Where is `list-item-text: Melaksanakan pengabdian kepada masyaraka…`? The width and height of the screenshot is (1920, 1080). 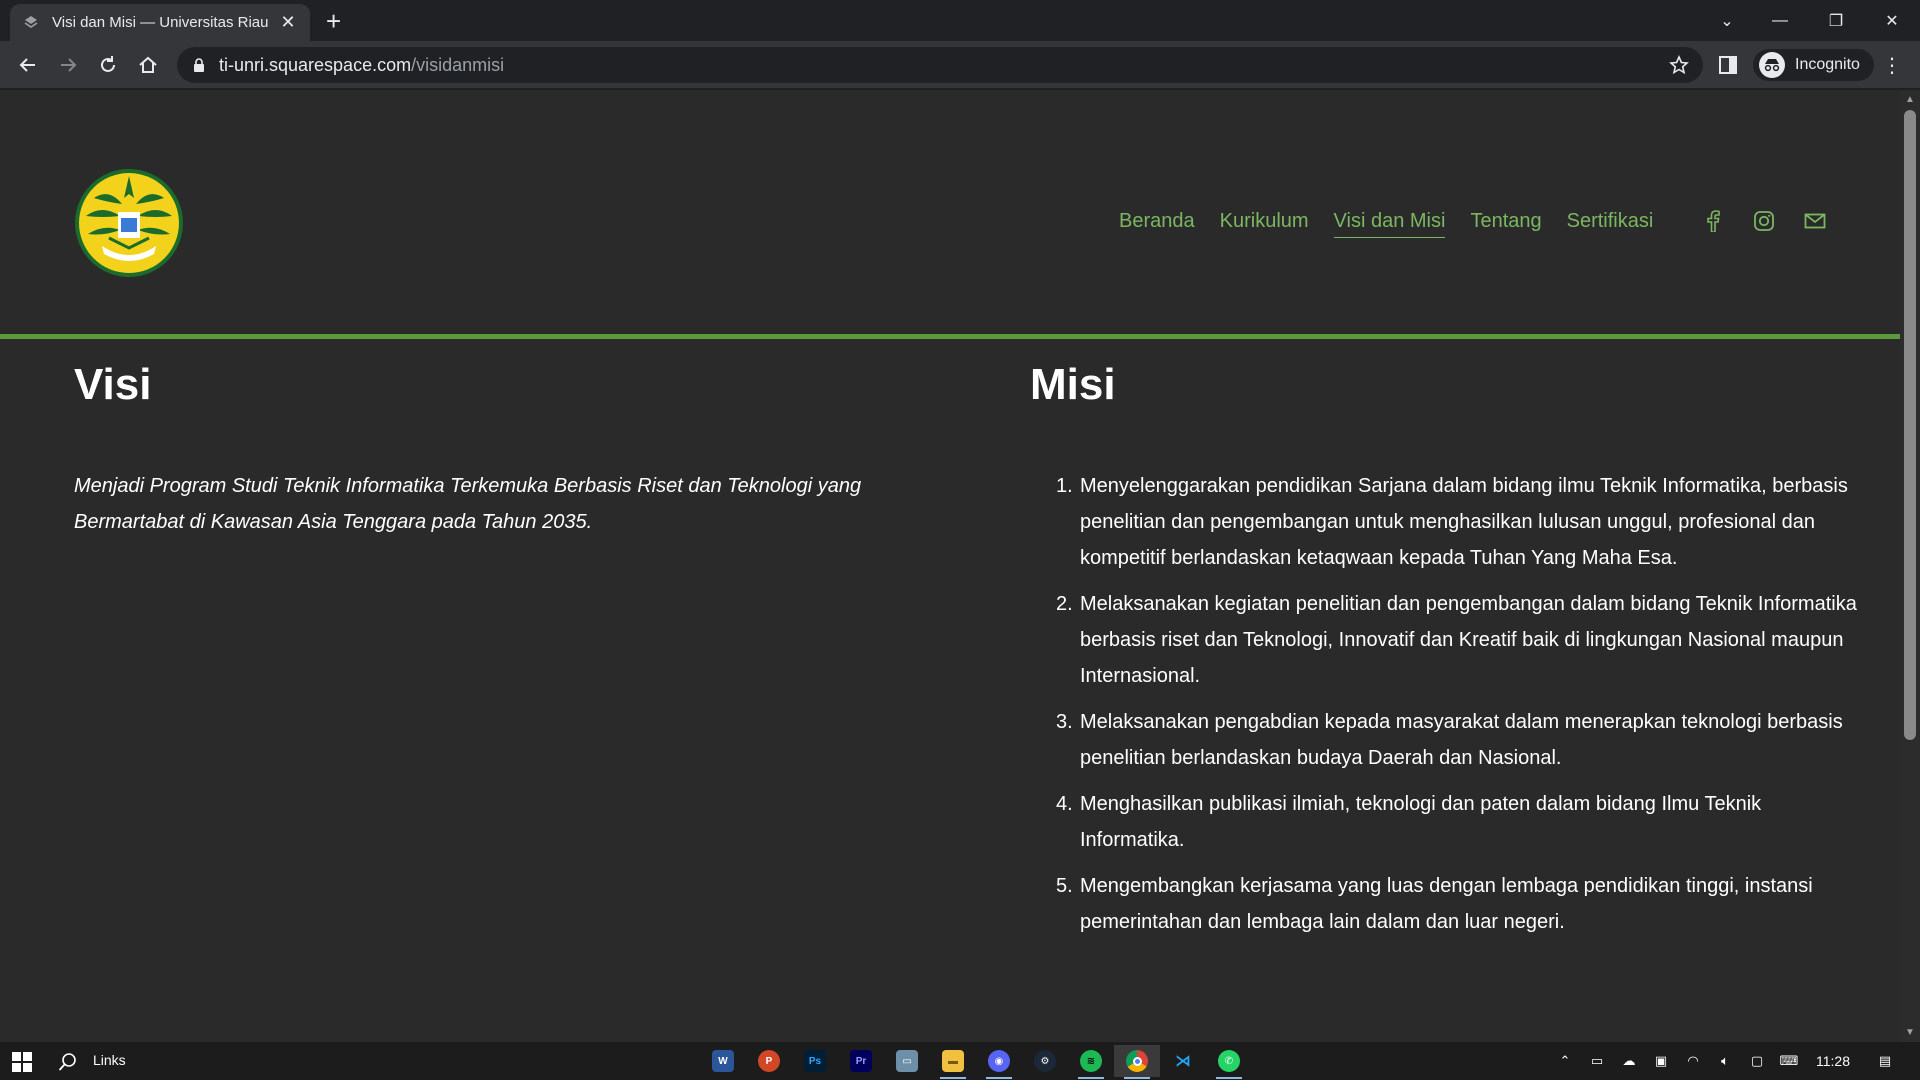
list-item-text: Melaksanakan pengabdian kepada masyaraka… is located at coordinates (1461, 740).